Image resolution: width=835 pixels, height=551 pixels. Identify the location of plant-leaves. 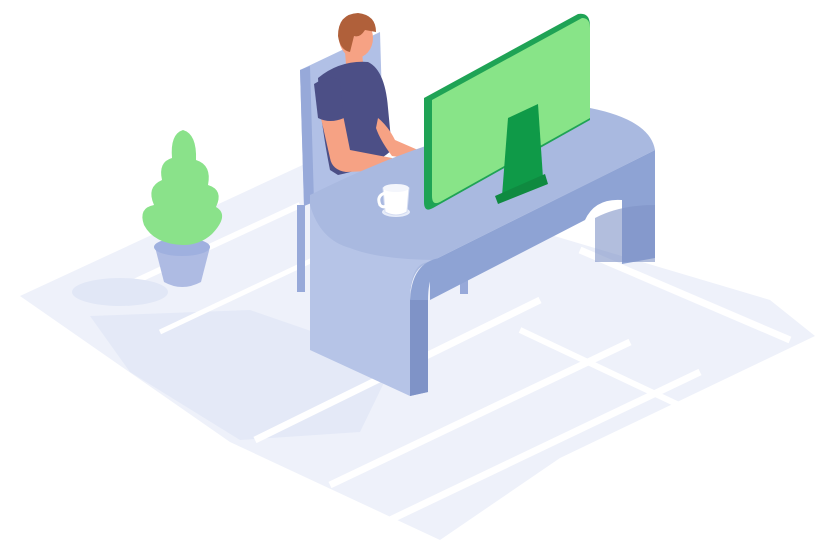
(182, 187).